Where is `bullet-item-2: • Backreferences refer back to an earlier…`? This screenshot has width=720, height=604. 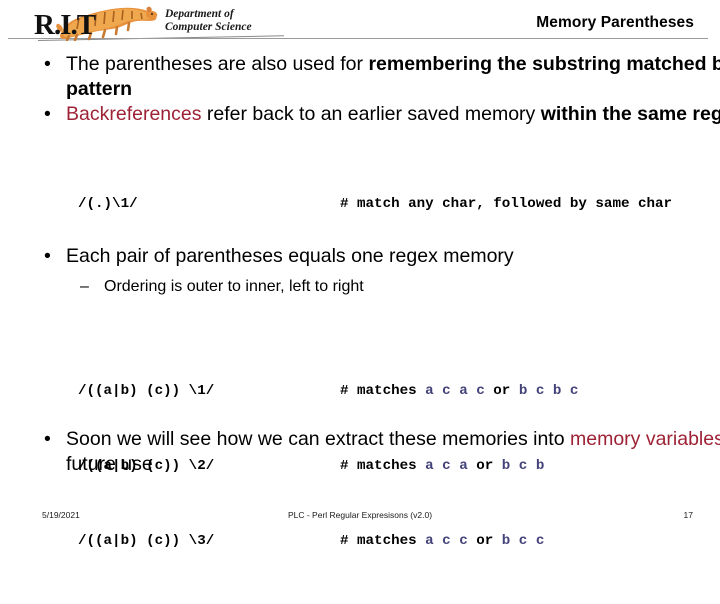
bullet-item-2: • Backreferences refer back to an earlier… is located at coordinates (360, 114).